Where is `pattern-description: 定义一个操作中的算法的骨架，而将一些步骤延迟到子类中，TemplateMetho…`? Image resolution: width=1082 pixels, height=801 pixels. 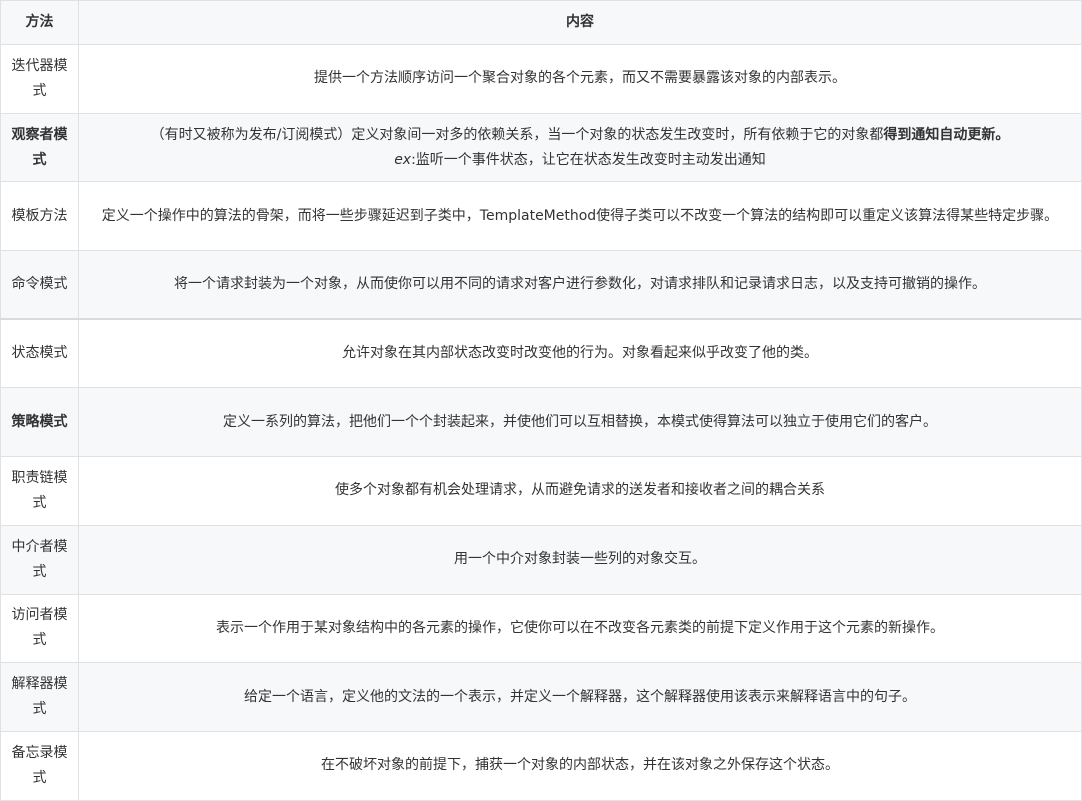
pattern-description: 定义一个操作中的算法的骨架，而将一些步骤延迟到子类中，TemplateMetho… is located at coordinates (580, 216).